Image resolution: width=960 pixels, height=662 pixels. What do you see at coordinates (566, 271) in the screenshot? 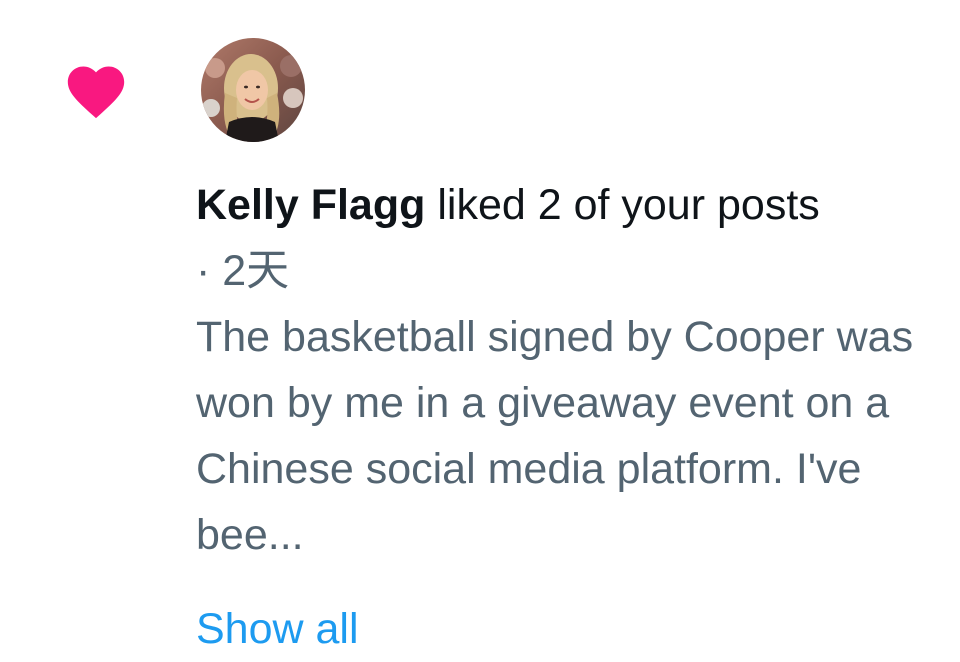
I see `timestamp: · 2天` at bounding box center [566, 271].